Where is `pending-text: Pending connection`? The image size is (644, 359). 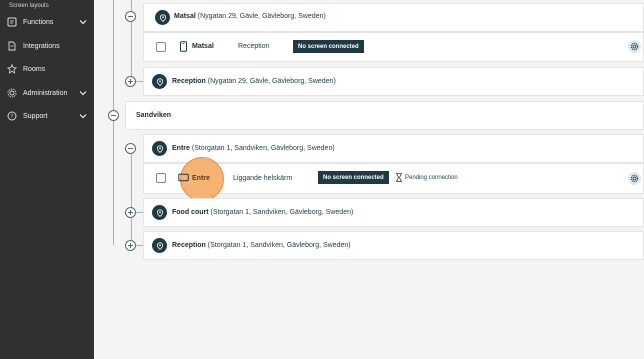 pending-text: Pending connection is located at coordinates (431, 177).